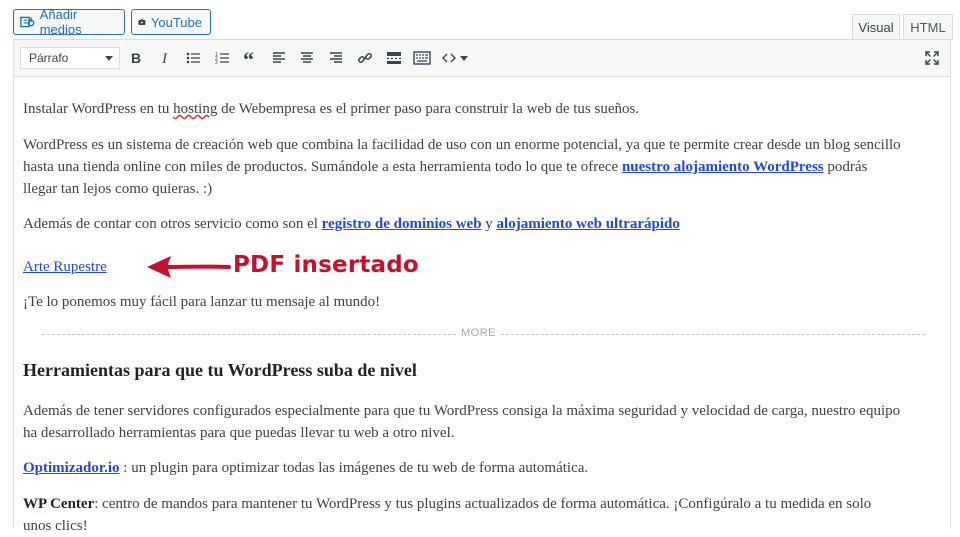 The image size is (960, 537). What do you see at coordinates (326, 265) in the screenshot?
I see `pdf-annotation-label: PDF insertado` at bounding box center [326, 265].